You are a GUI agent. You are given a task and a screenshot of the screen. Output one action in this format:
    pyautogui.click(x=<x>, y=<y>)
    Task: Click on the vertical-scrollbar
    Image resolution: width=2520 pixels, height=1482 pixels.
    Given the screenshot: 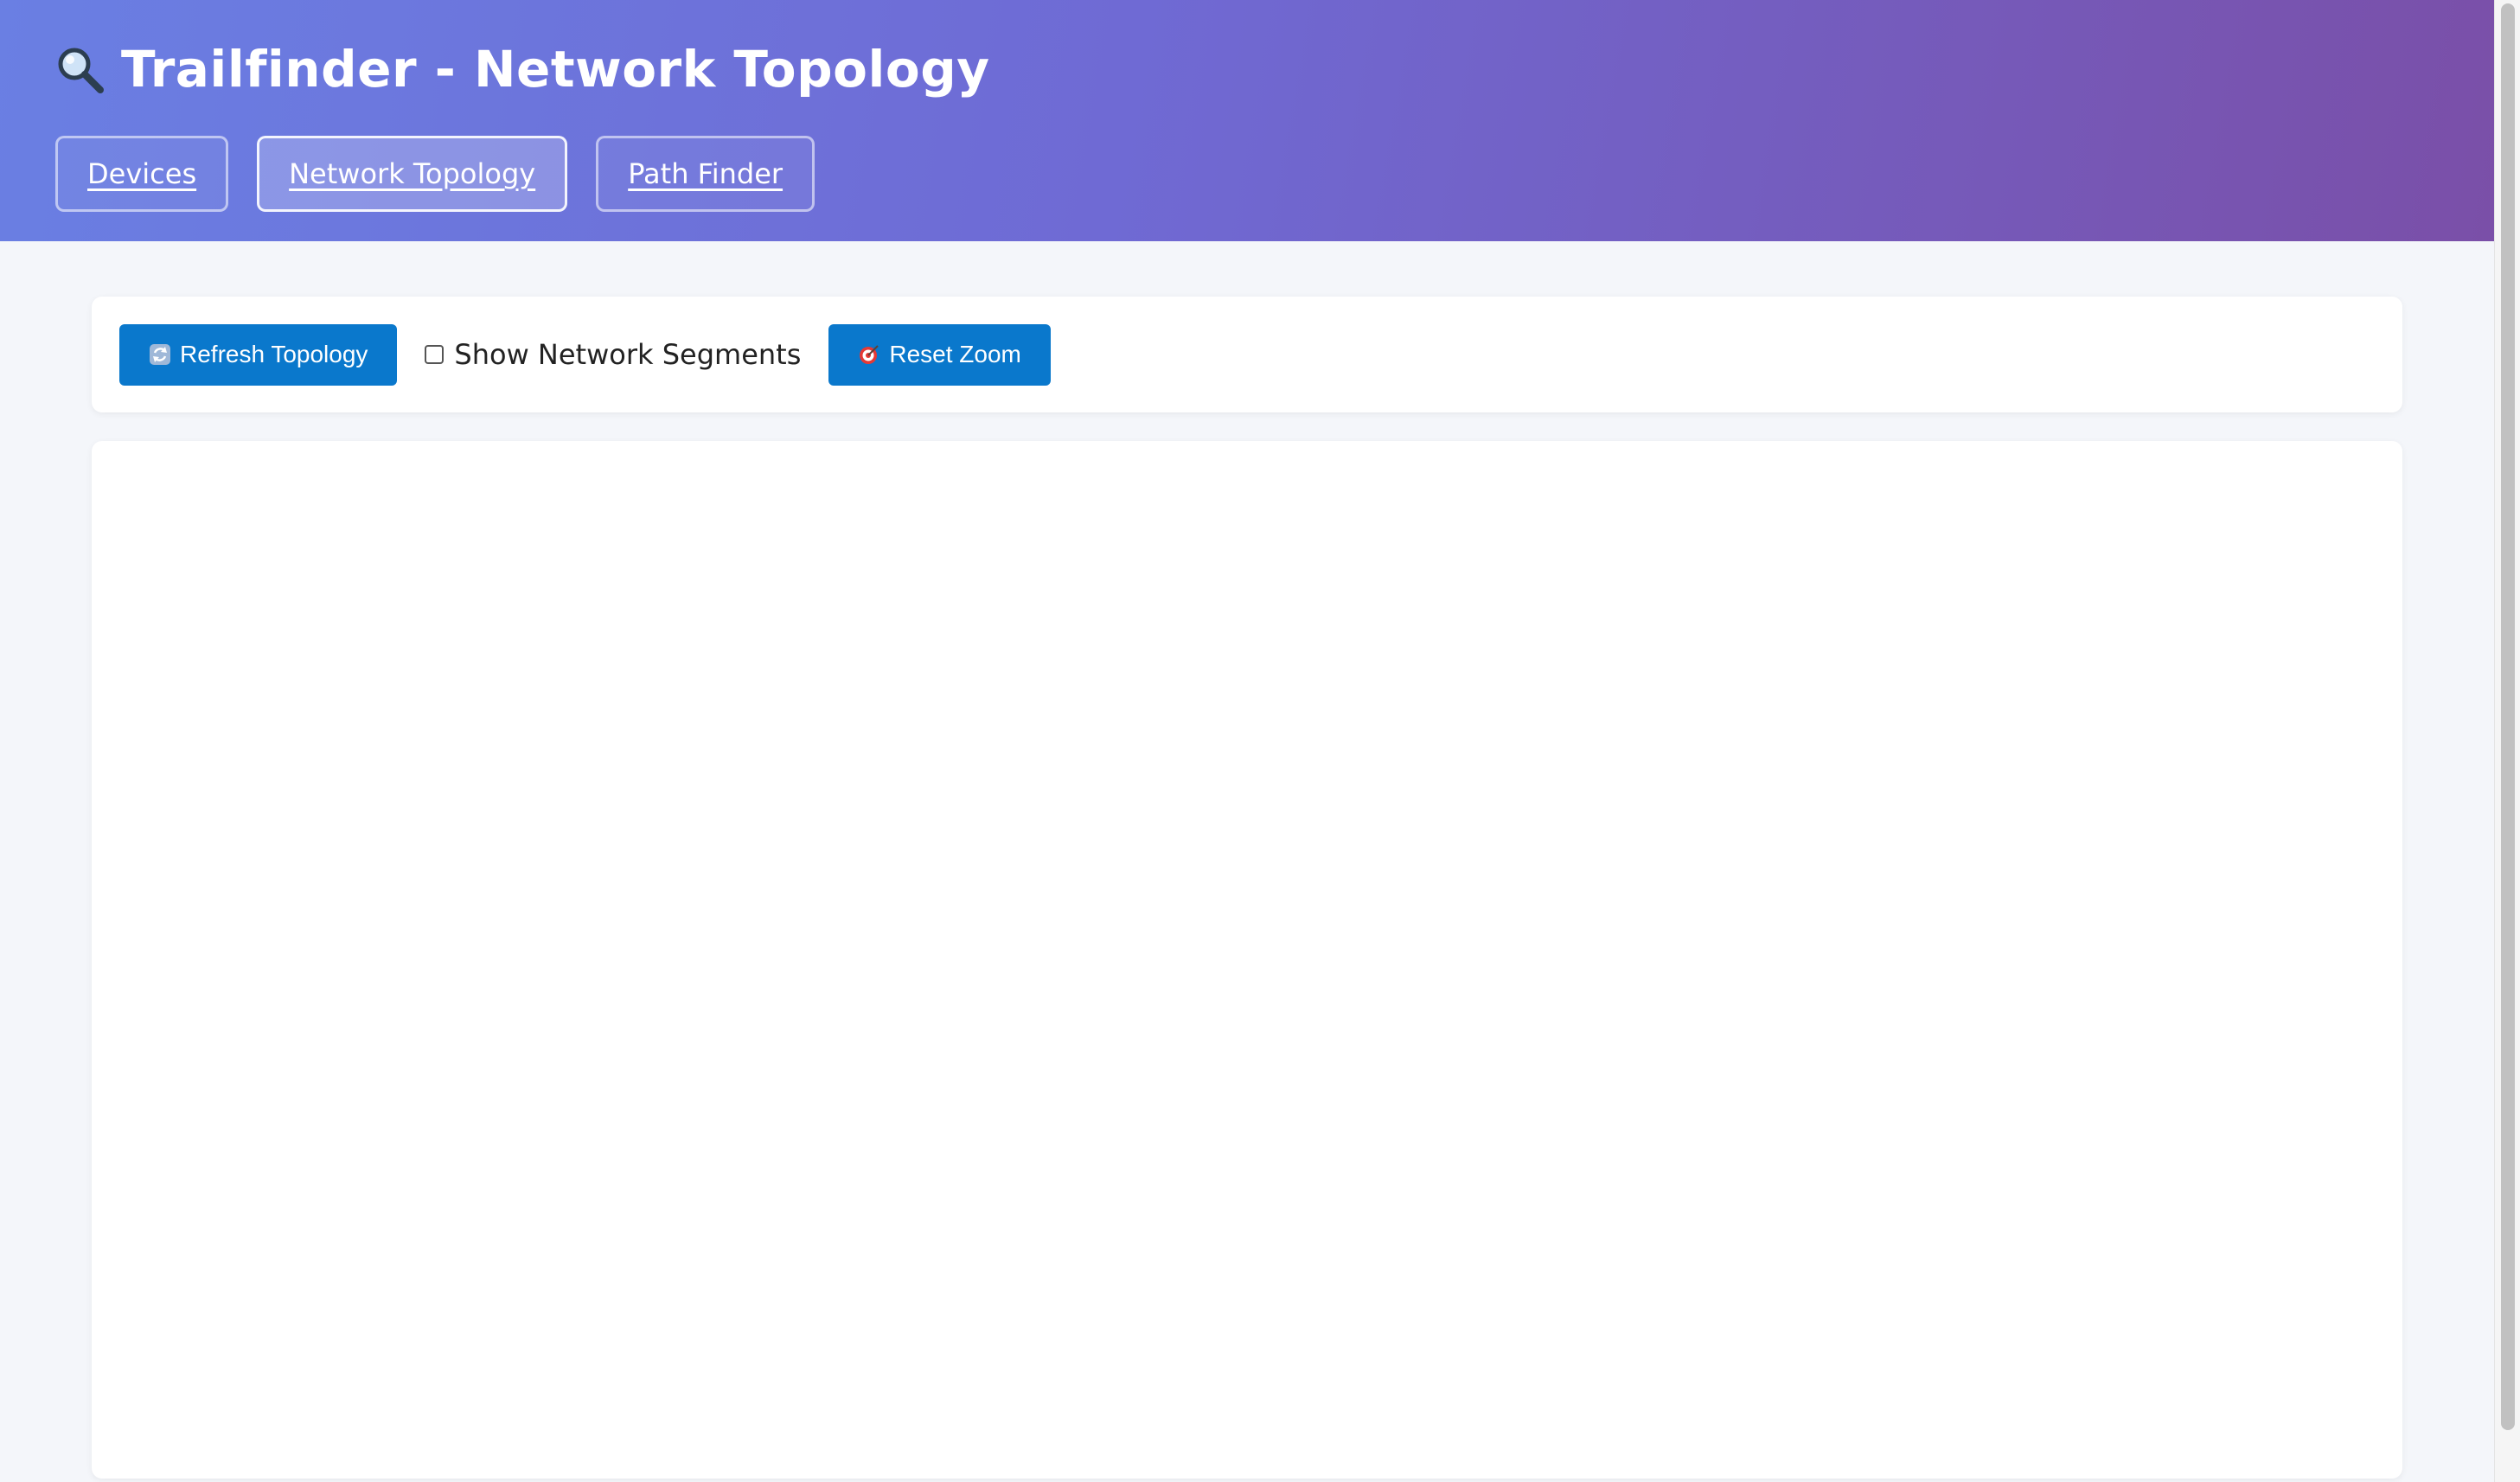 What is the action you would take?
    pyautogui.click(x=2507, y=741)
    